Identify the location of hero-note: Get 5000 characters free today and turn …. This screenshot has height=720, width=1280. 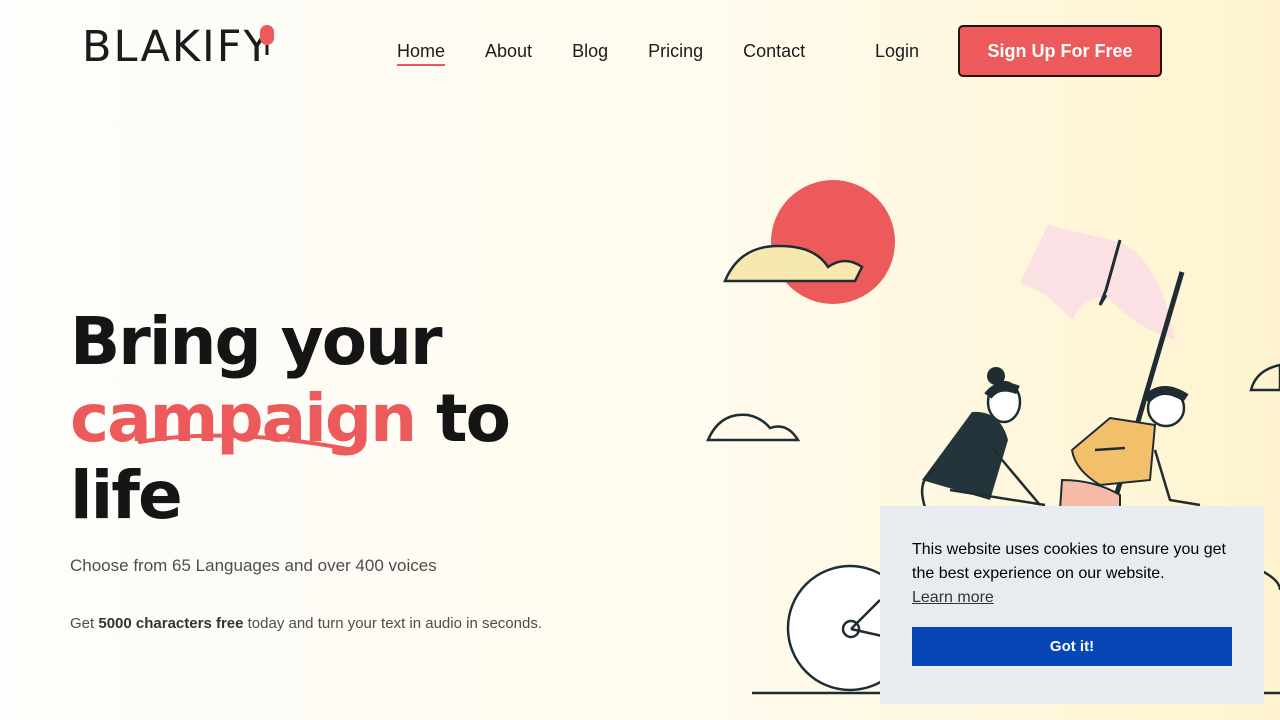
(306, 623).